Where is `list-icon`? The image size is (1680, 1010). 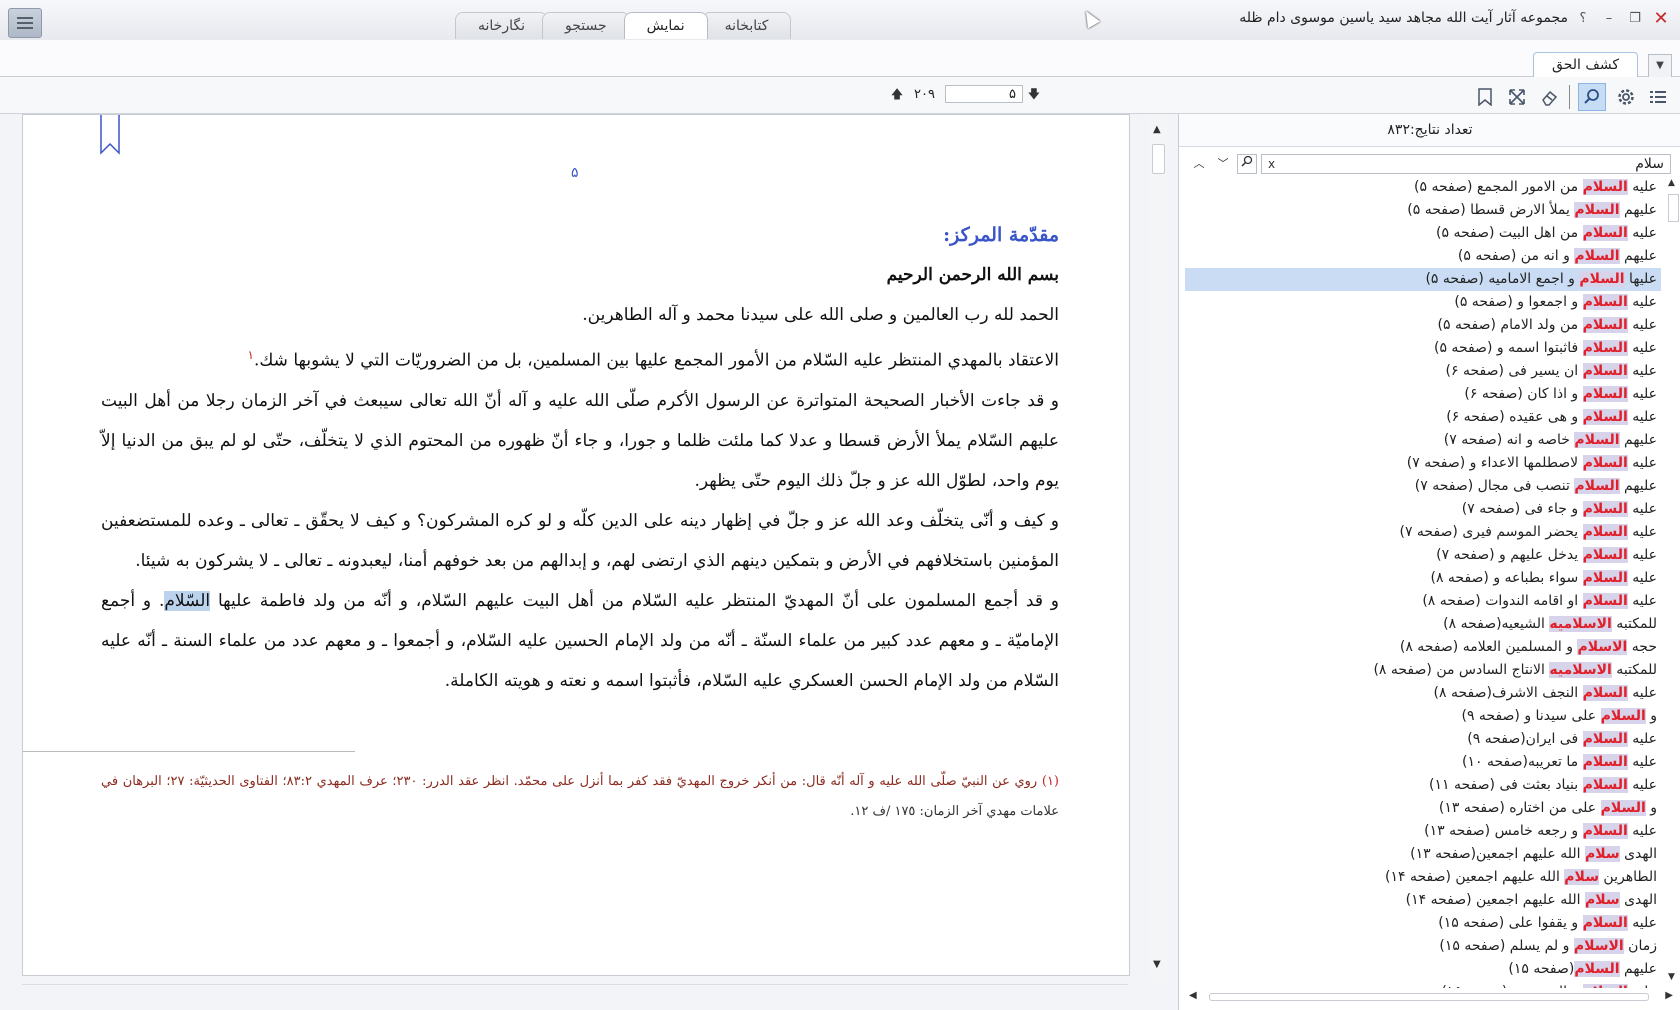 list-icon is located at coordinates (1658, 97).